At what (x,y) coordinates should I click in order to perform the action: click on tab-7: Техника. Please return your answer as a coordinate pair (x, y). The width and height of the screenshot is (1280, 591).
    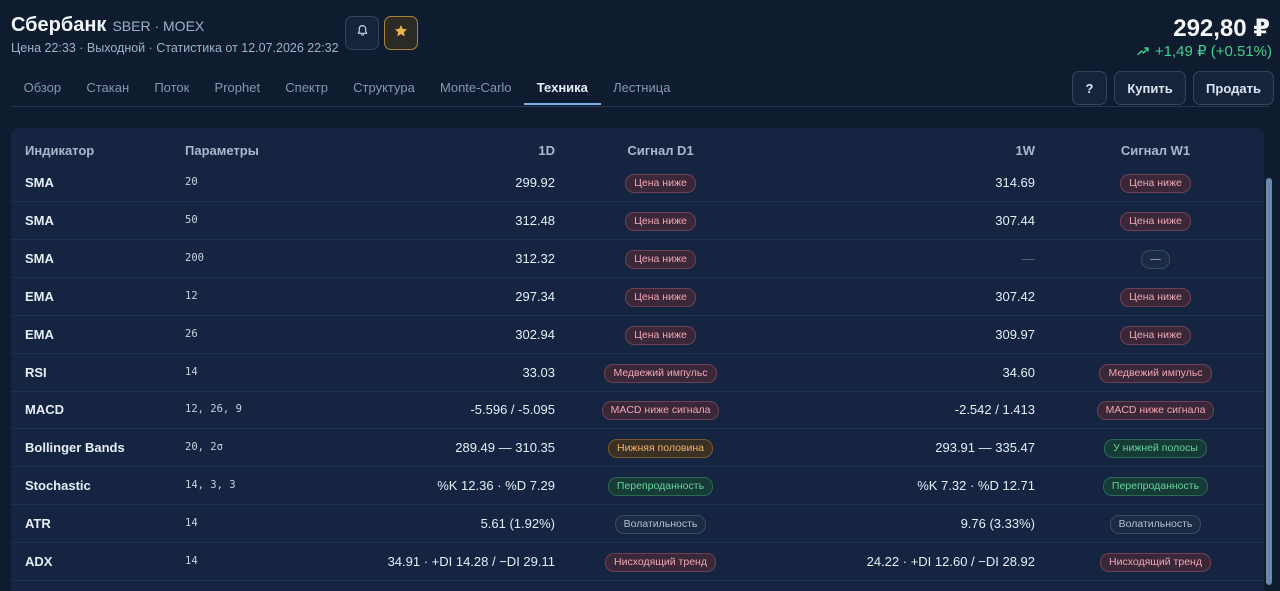
    Looking at the image, I should click on (562, 87).